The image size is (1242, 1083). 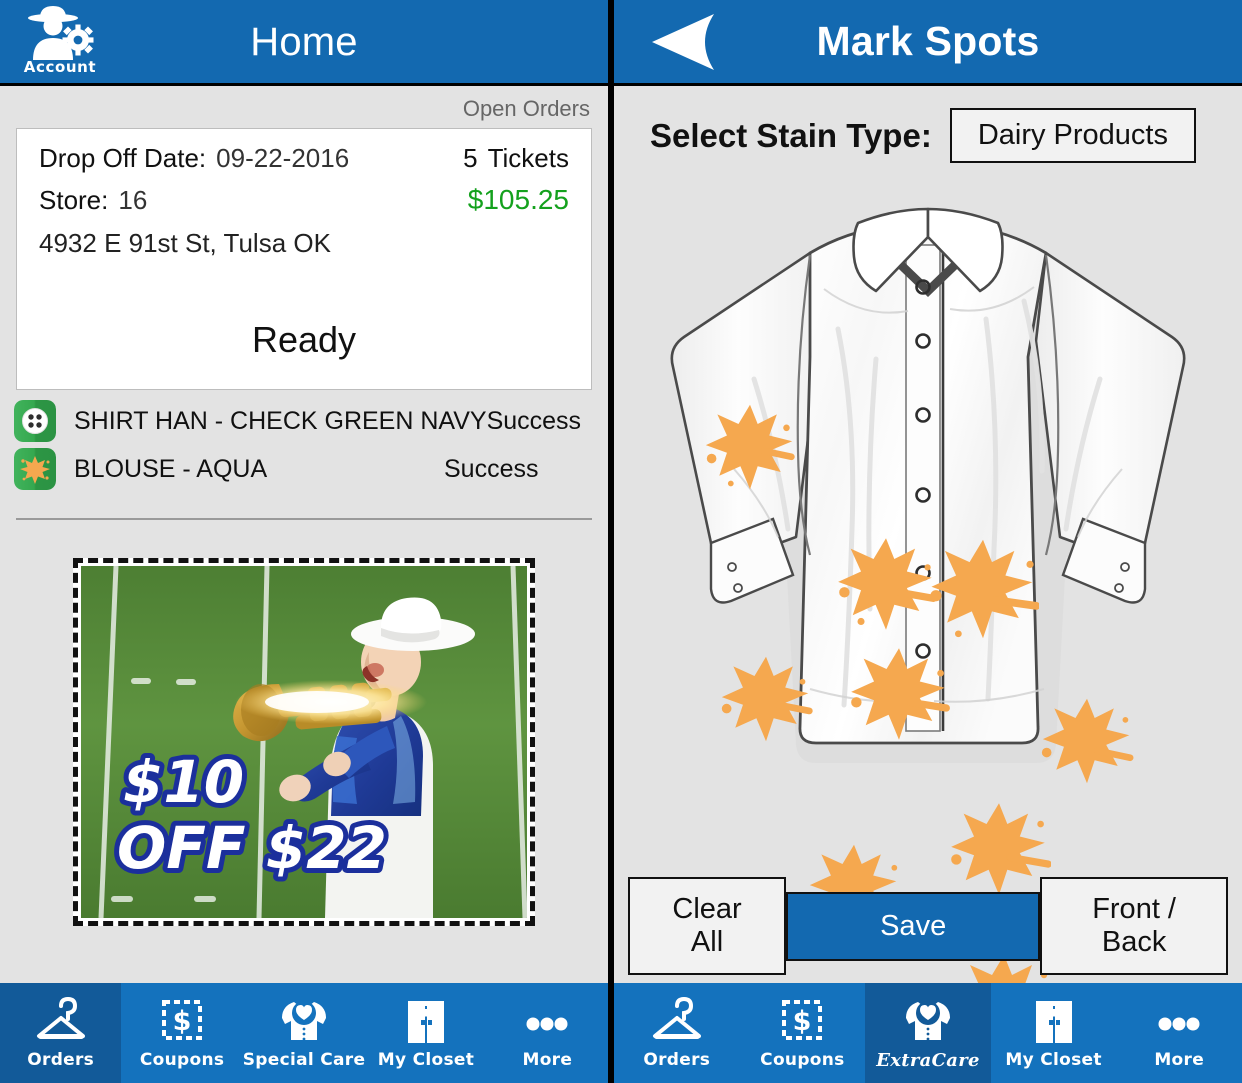 What do you see at coordinates (123, 158) in the screenshot?
I see `drop-off-date-label: Drop Off Date:` at bounding box center [123, 158].